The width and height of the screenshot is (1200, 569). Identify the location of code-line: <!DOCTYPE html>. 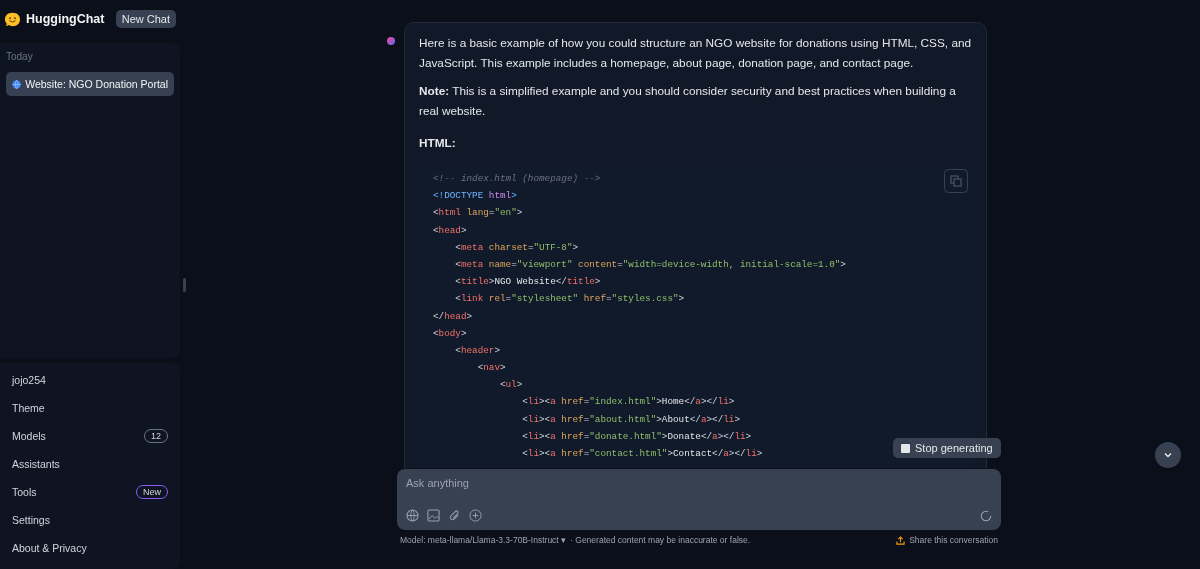
(475, 196).